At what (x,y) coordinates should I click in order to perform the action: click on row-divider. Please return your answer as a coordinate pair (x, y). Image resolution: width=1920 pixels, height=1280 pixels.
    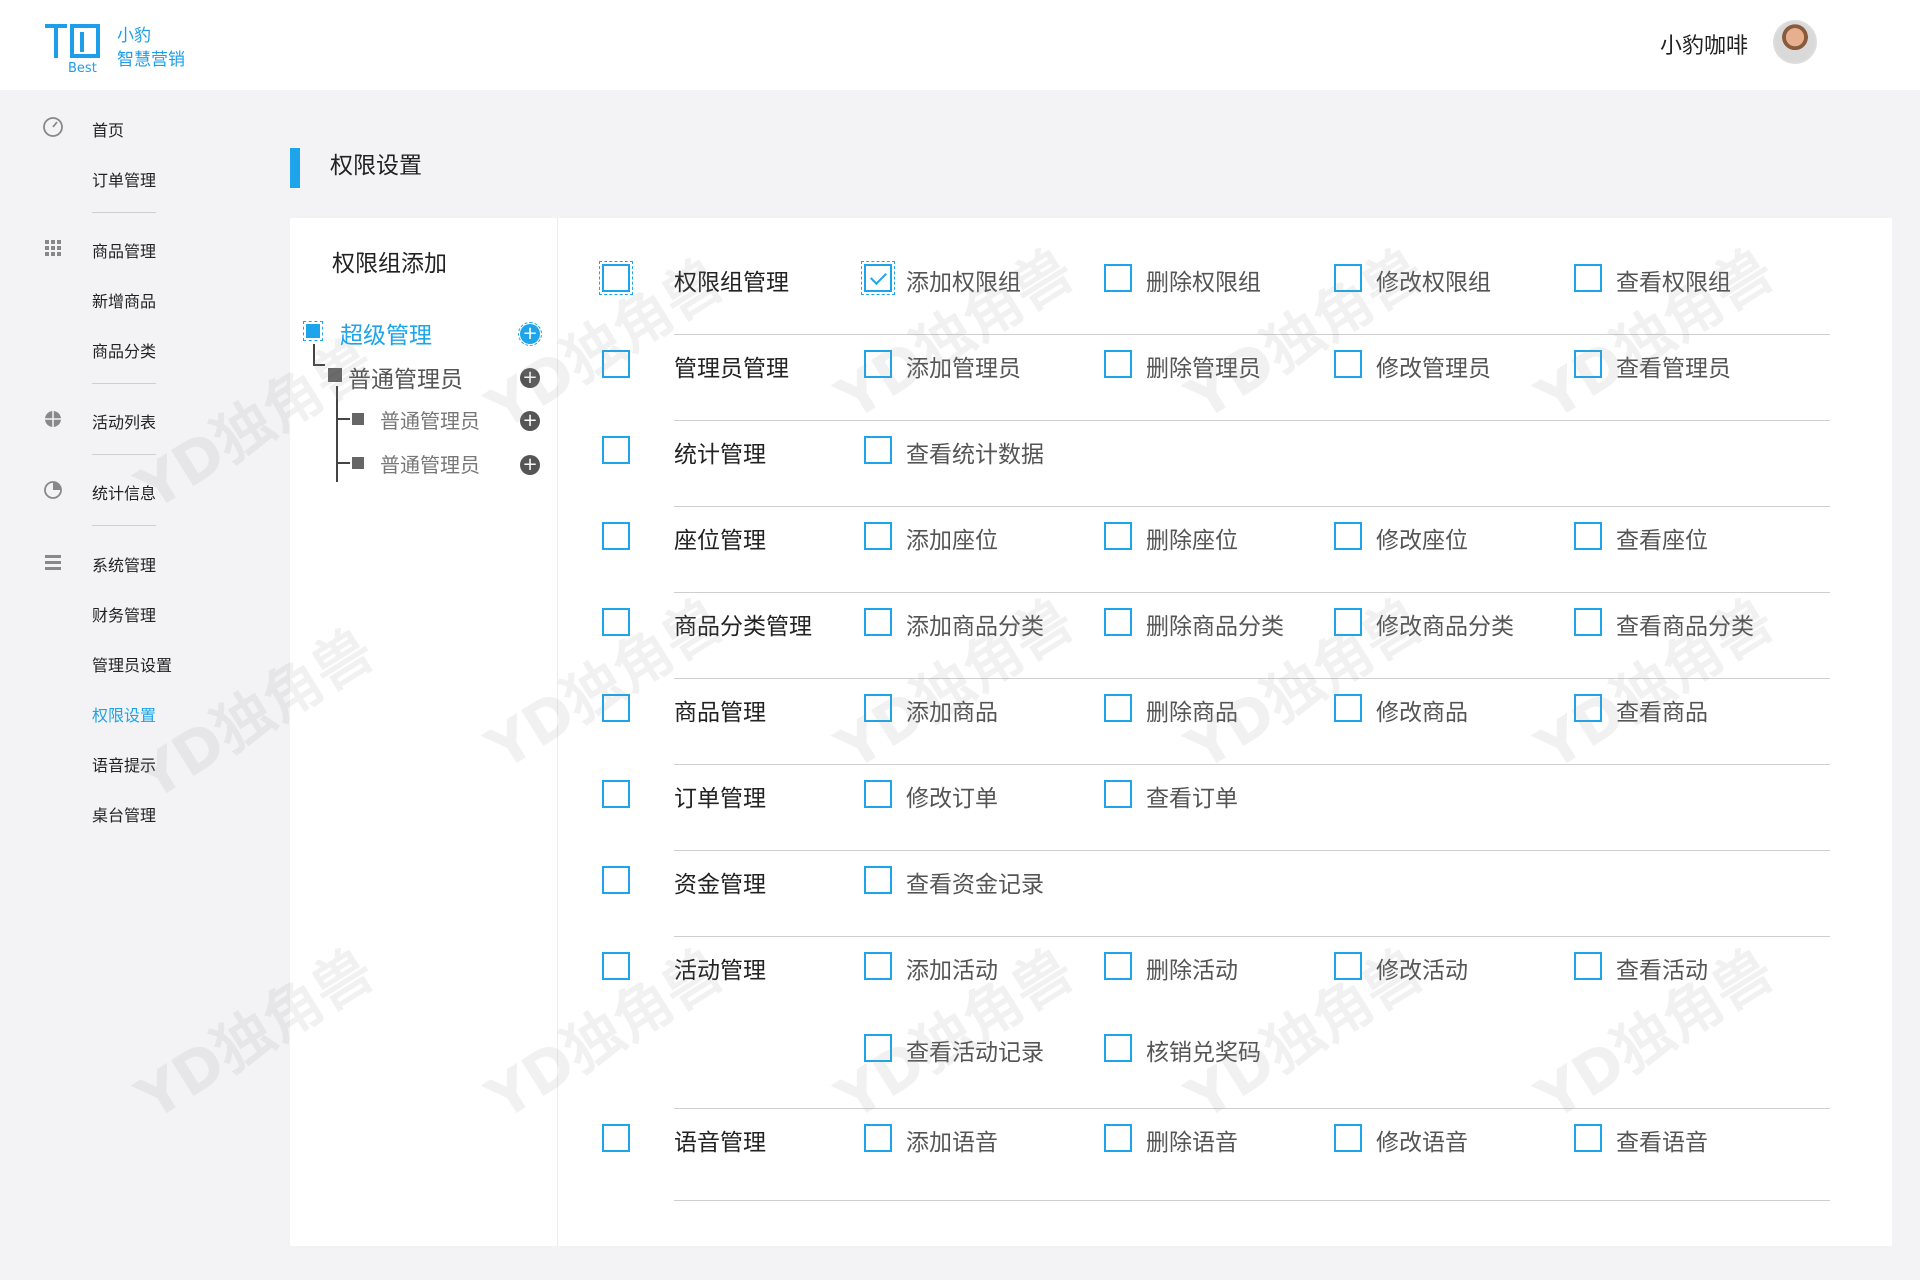
    Looking at the image, I should click on (1252, 592).